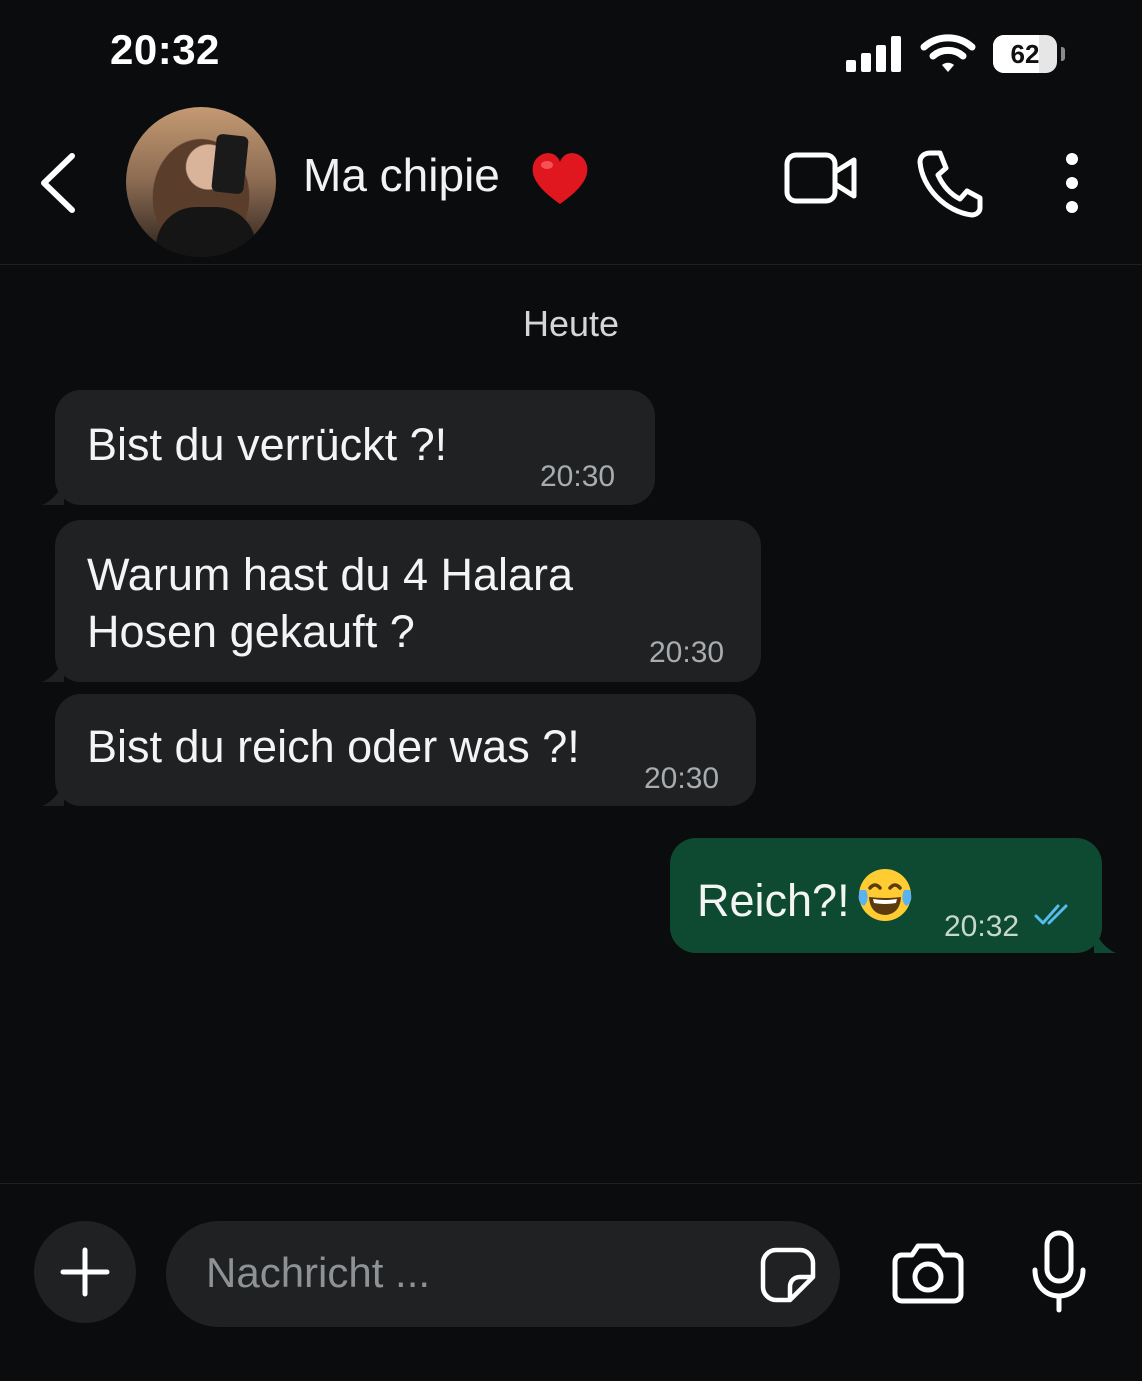 The height and width of the screenshot is (1381, 1142). Describe the element at coordinates (982, 926) in the screenshot. I see `message-time: 20:32` at that location.